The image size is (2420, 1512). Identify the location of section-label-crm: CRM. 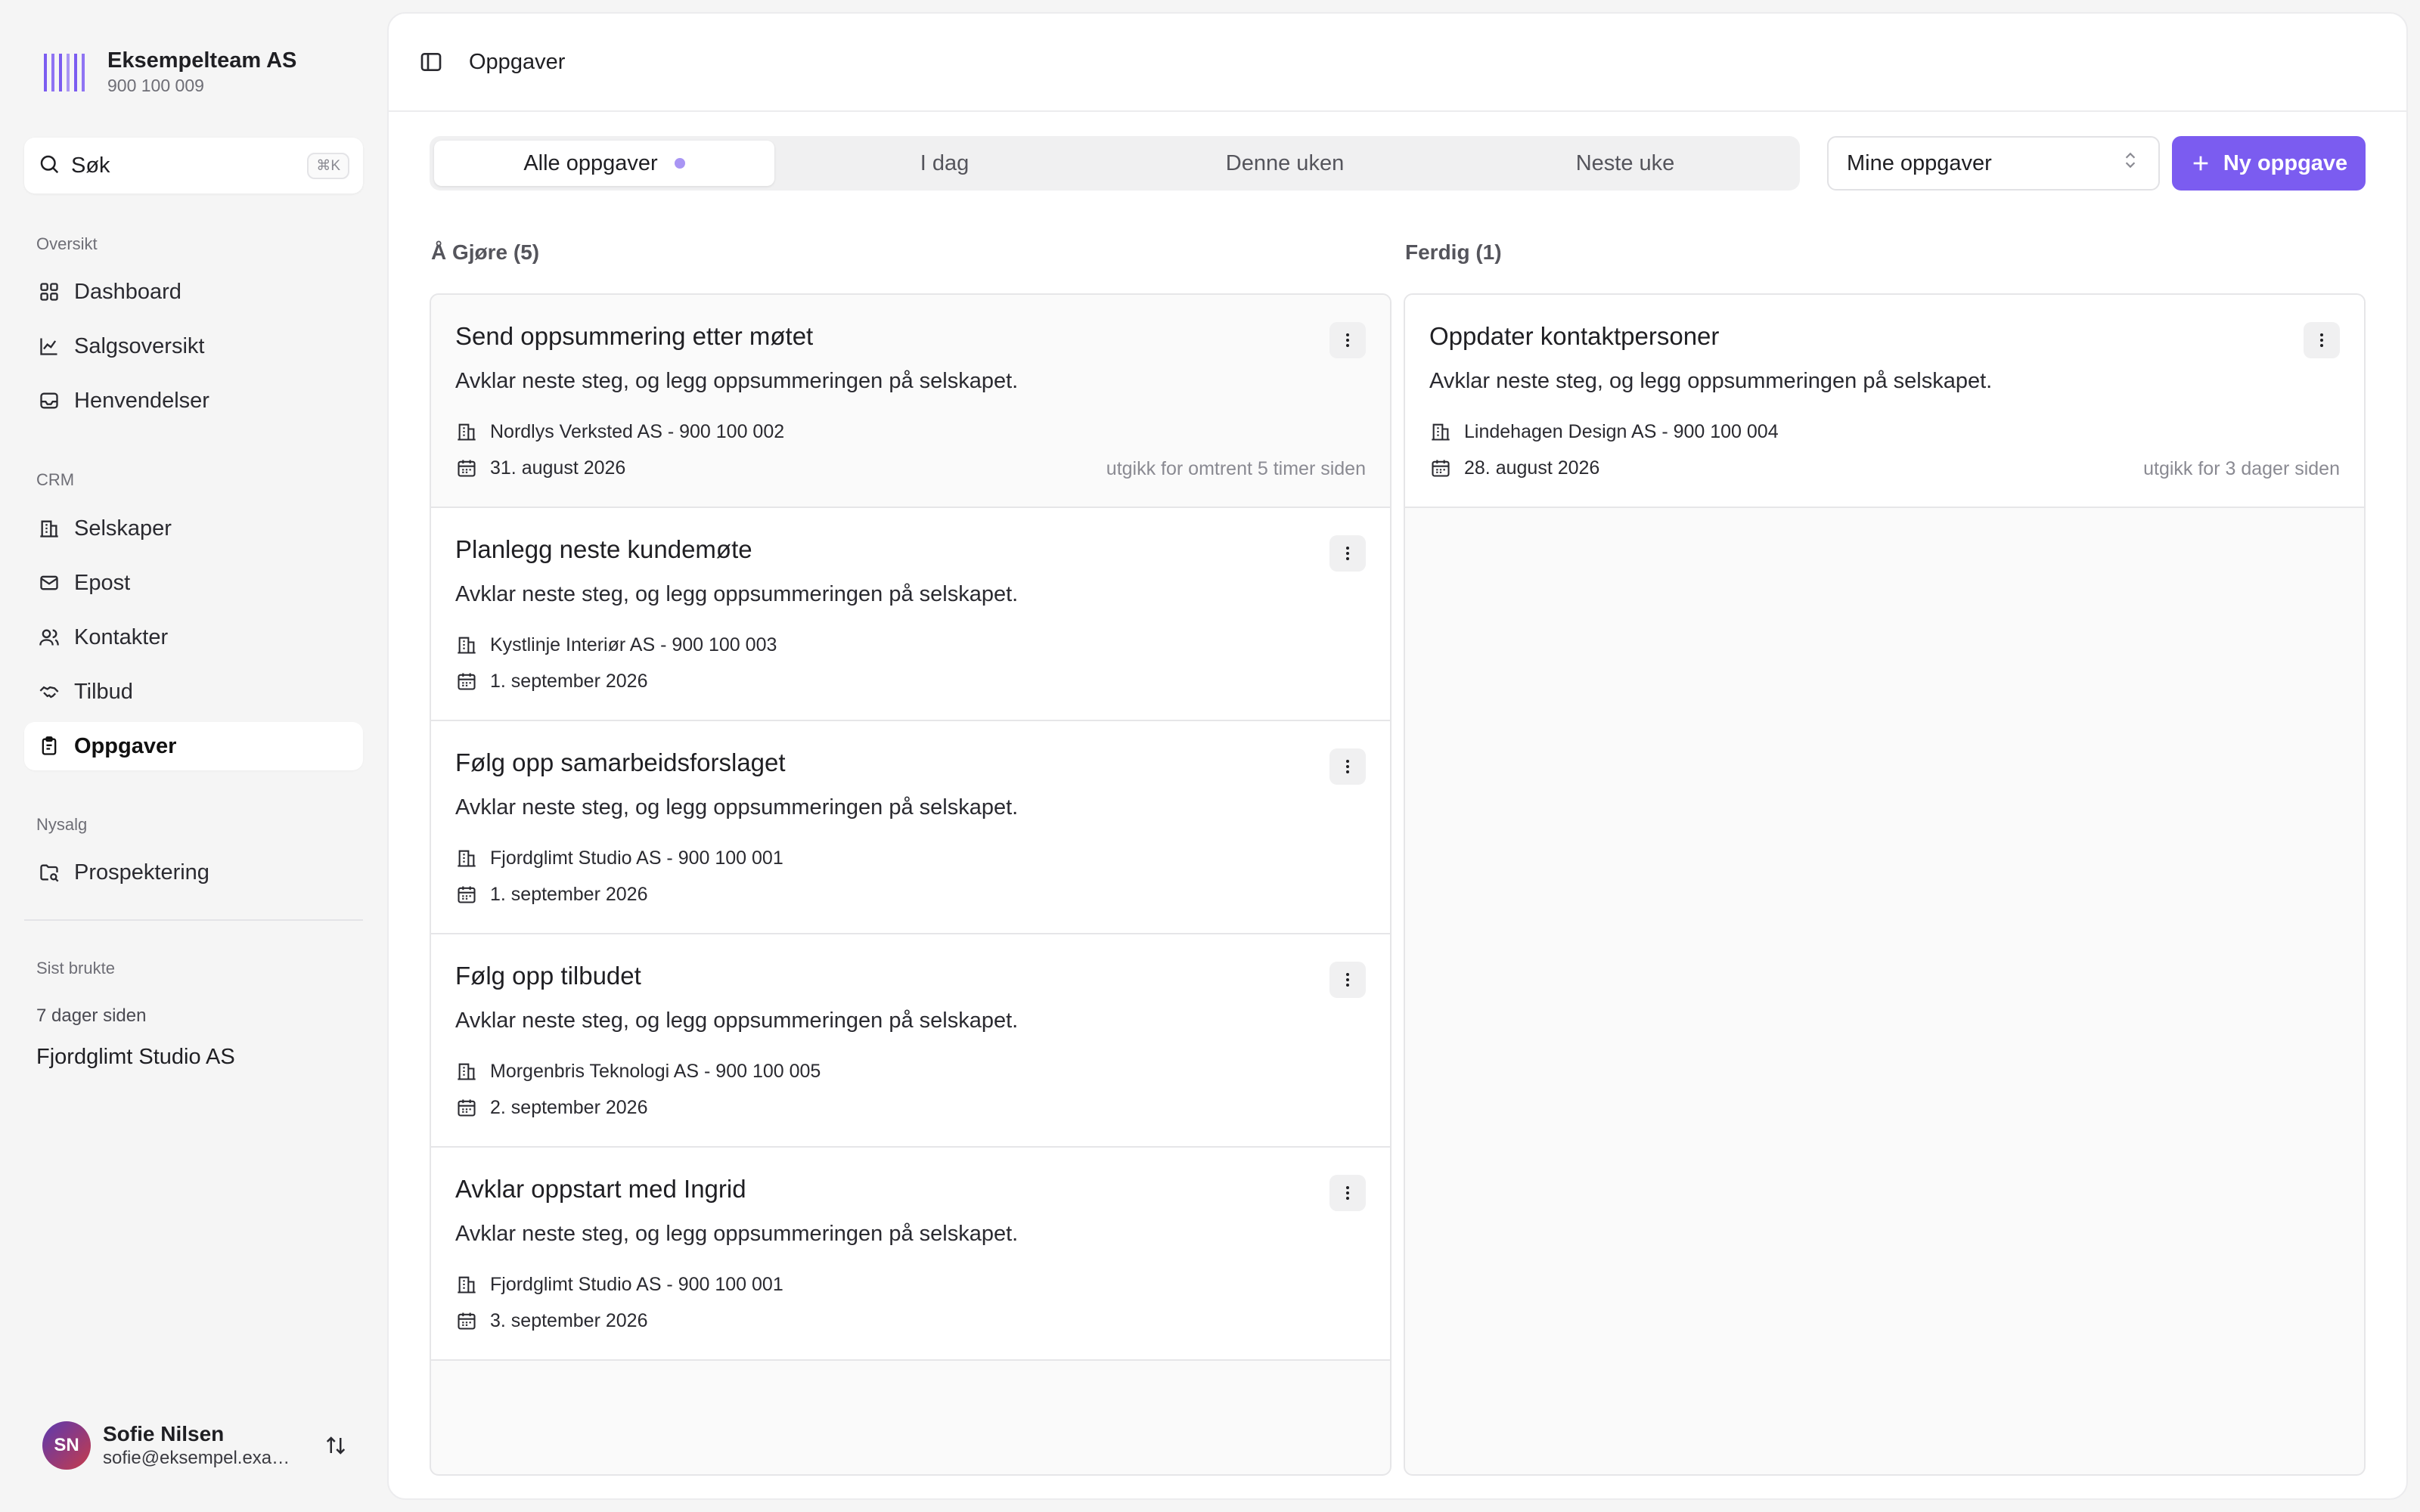
(55, 479).